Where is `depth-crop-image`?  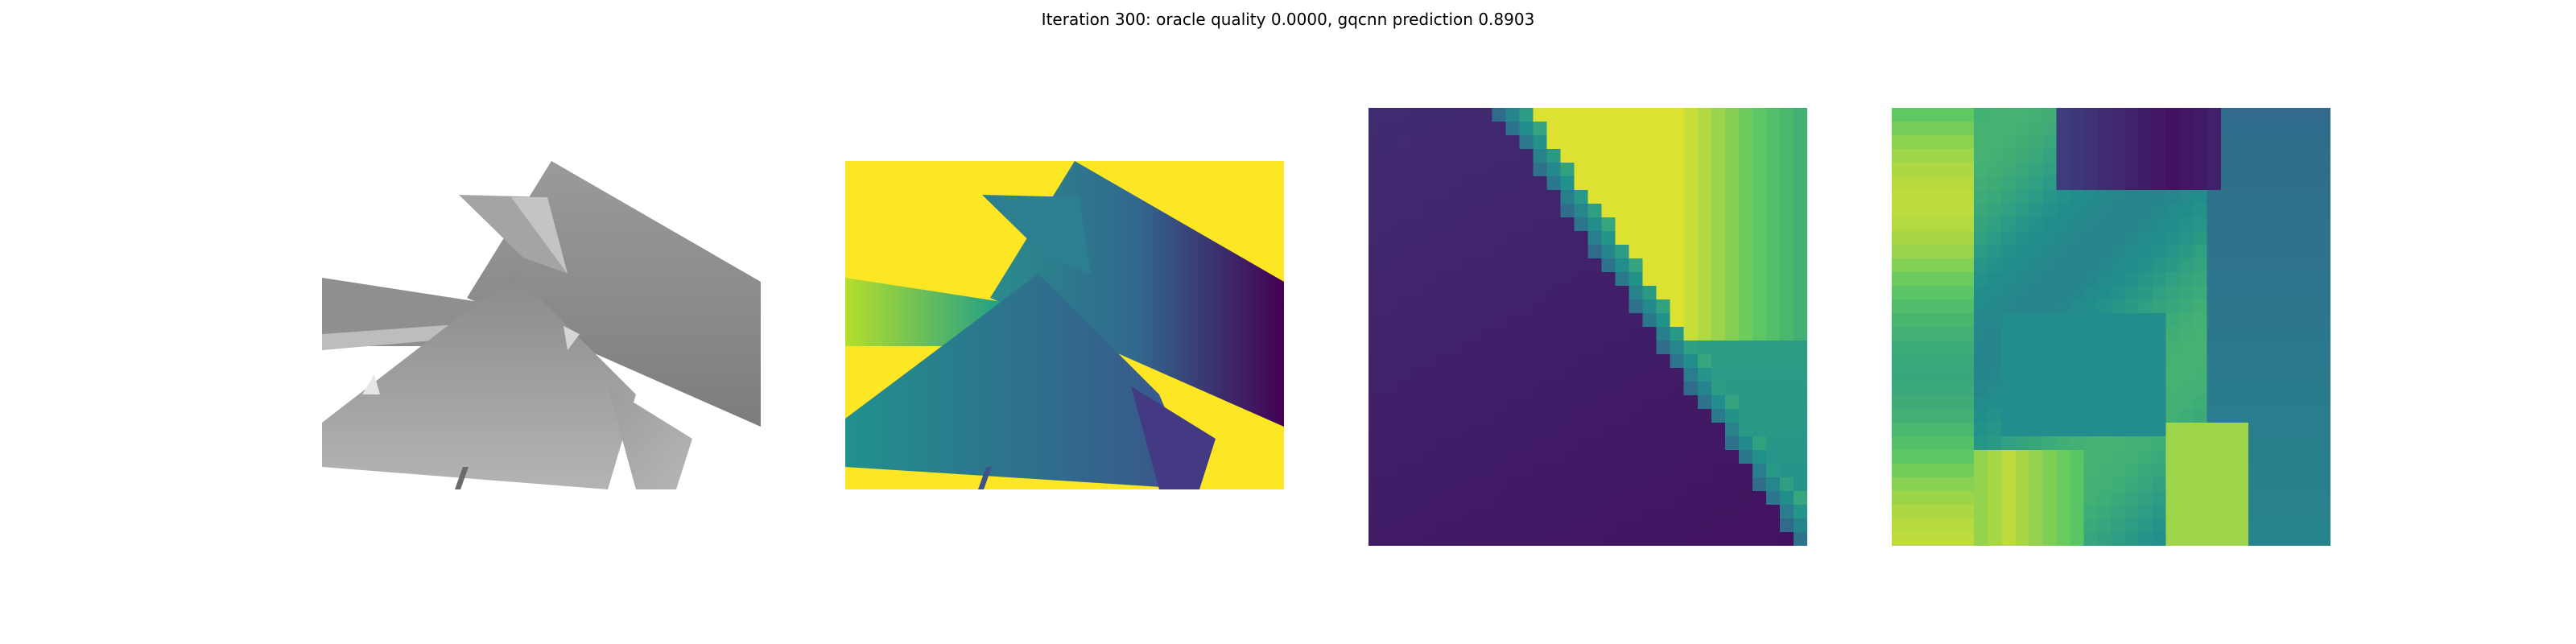 depth-crop-image is located at coordinates (1587, 327).